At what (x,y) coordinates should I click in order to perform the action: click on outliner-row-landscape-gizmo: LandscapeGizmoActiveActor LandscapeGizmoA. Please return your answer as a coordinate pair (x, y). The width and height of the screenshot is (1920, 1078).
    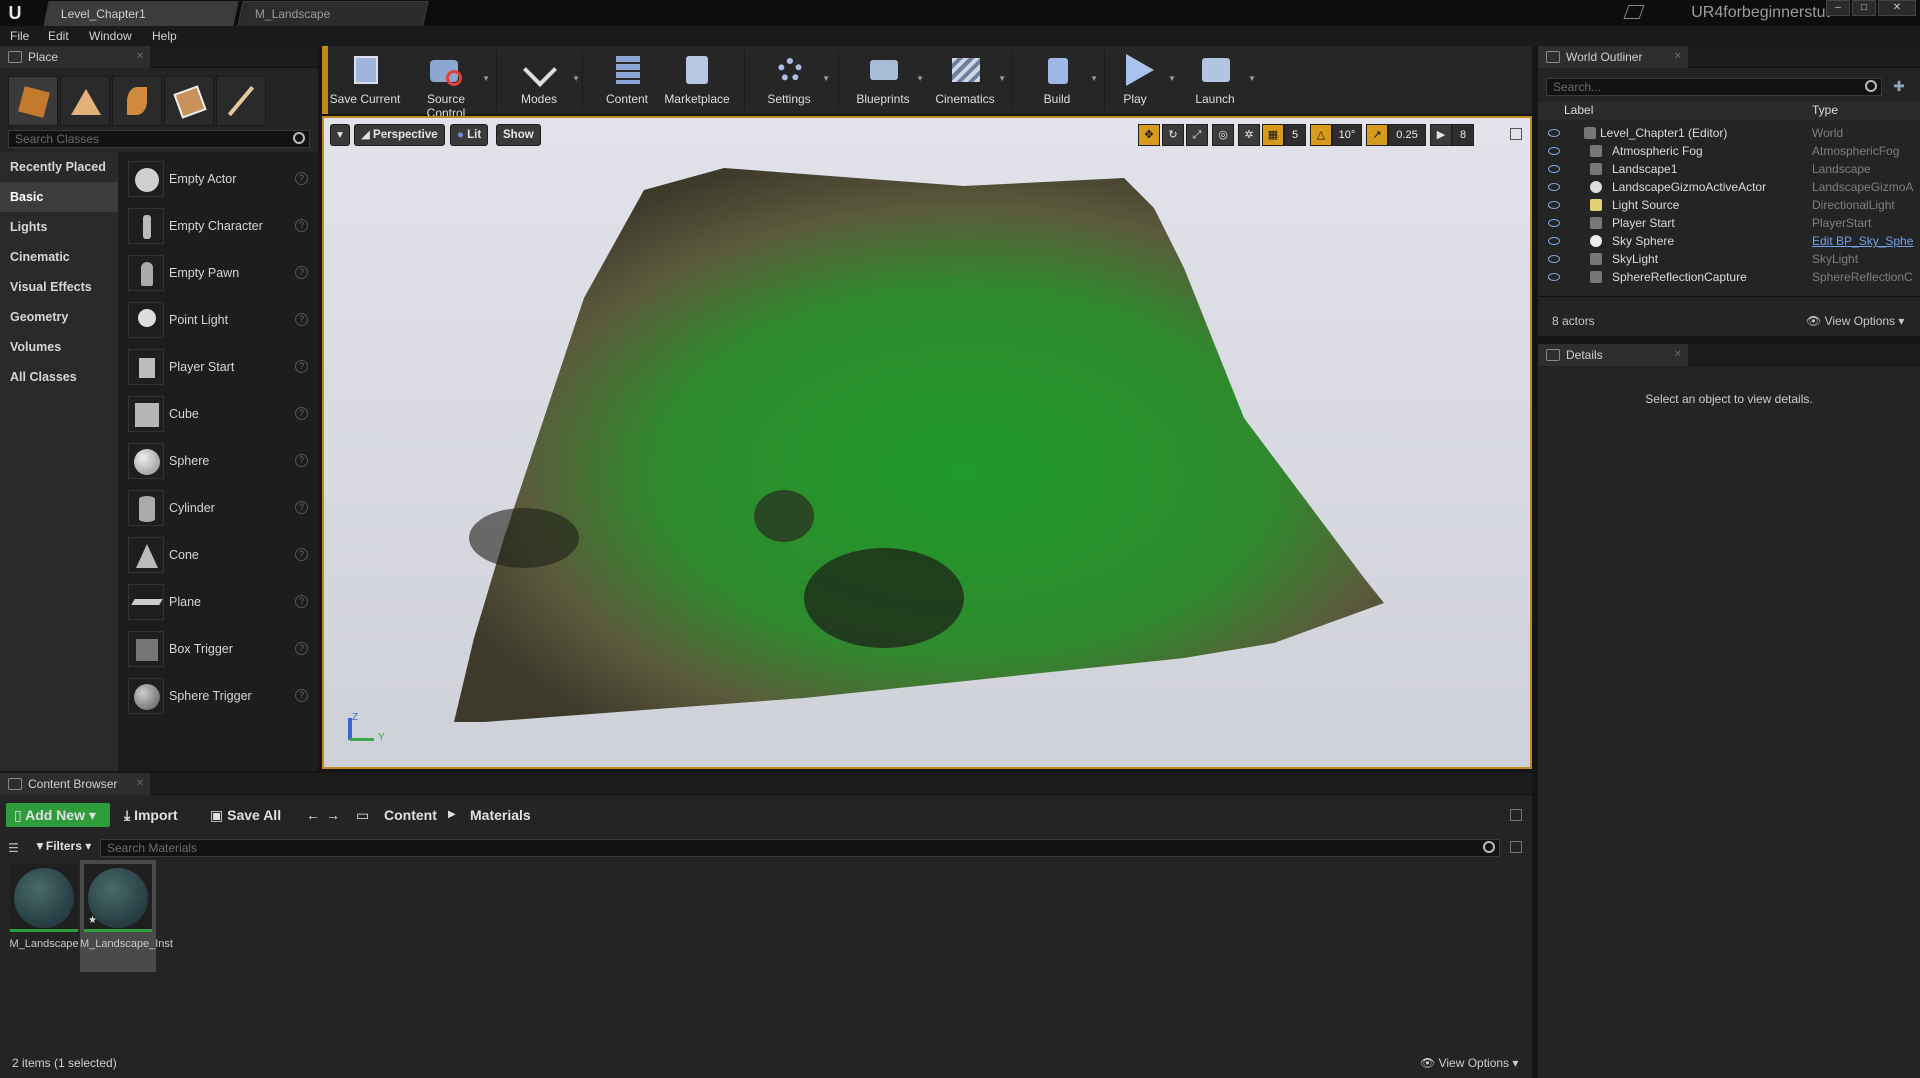
    Looking at the image, I should click on (1729, 187).